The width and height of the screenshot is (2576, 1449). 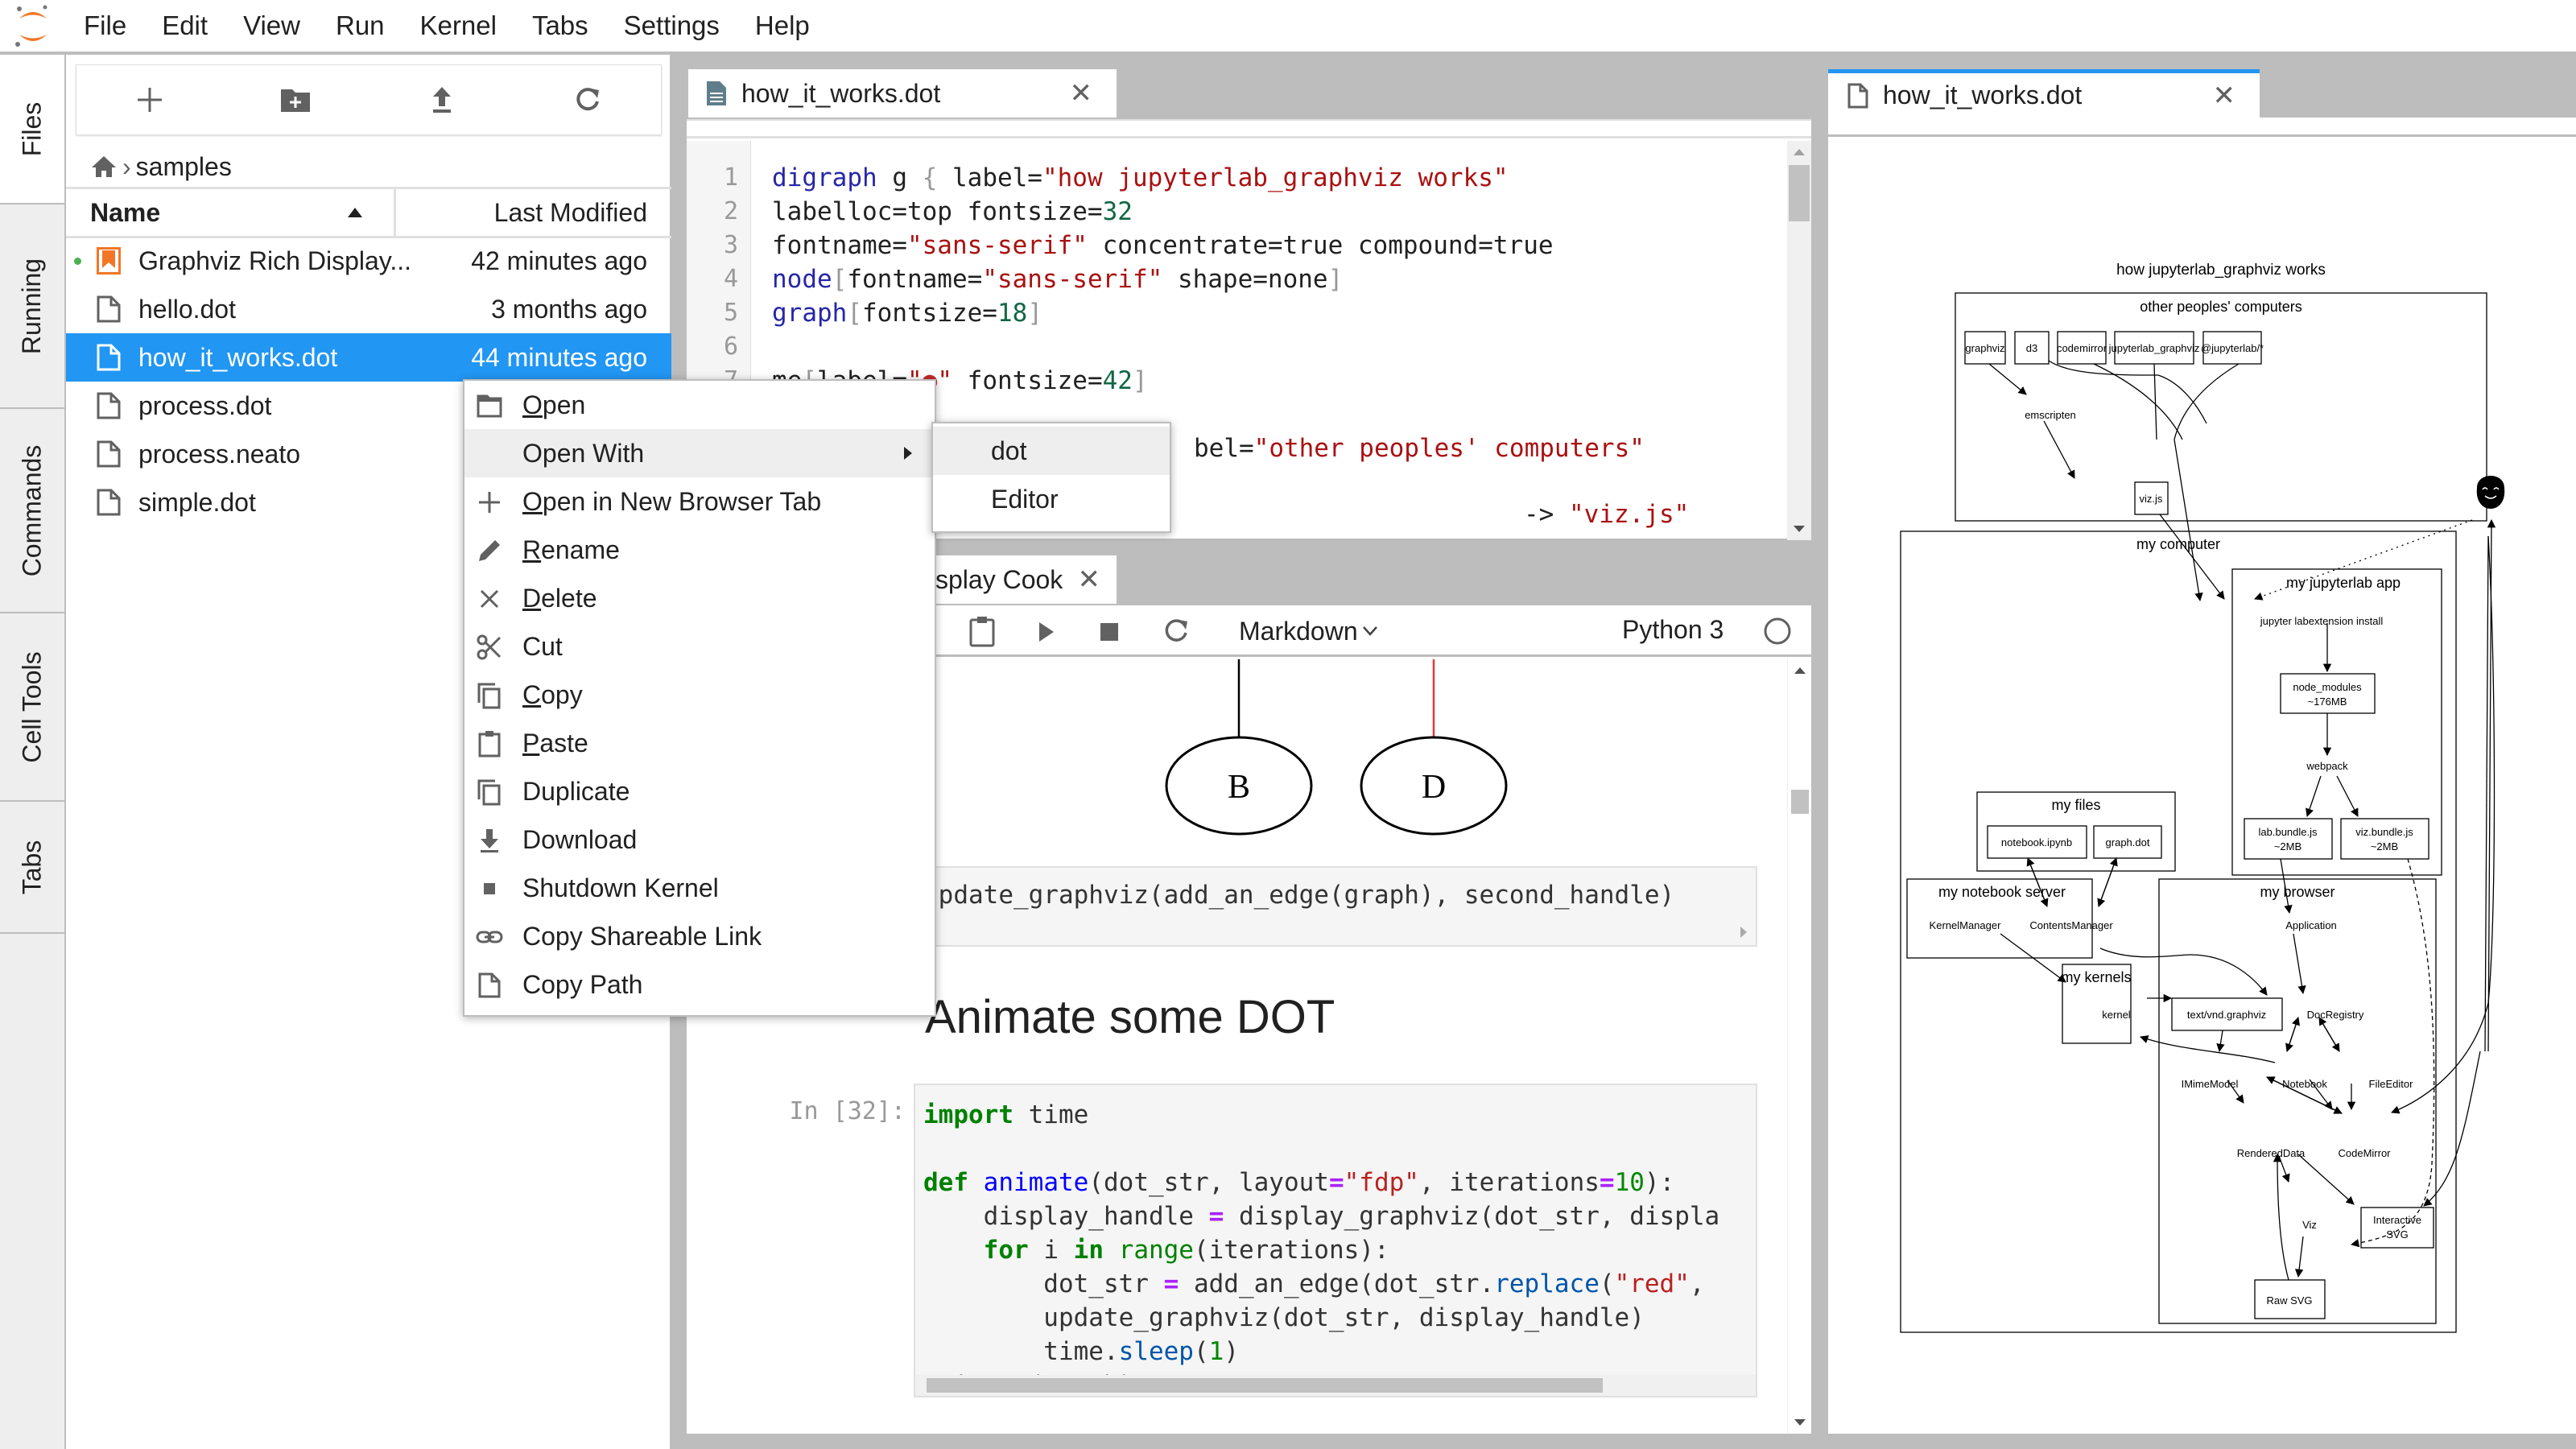 I want to click on download-icon, so click(x=489, y=841).